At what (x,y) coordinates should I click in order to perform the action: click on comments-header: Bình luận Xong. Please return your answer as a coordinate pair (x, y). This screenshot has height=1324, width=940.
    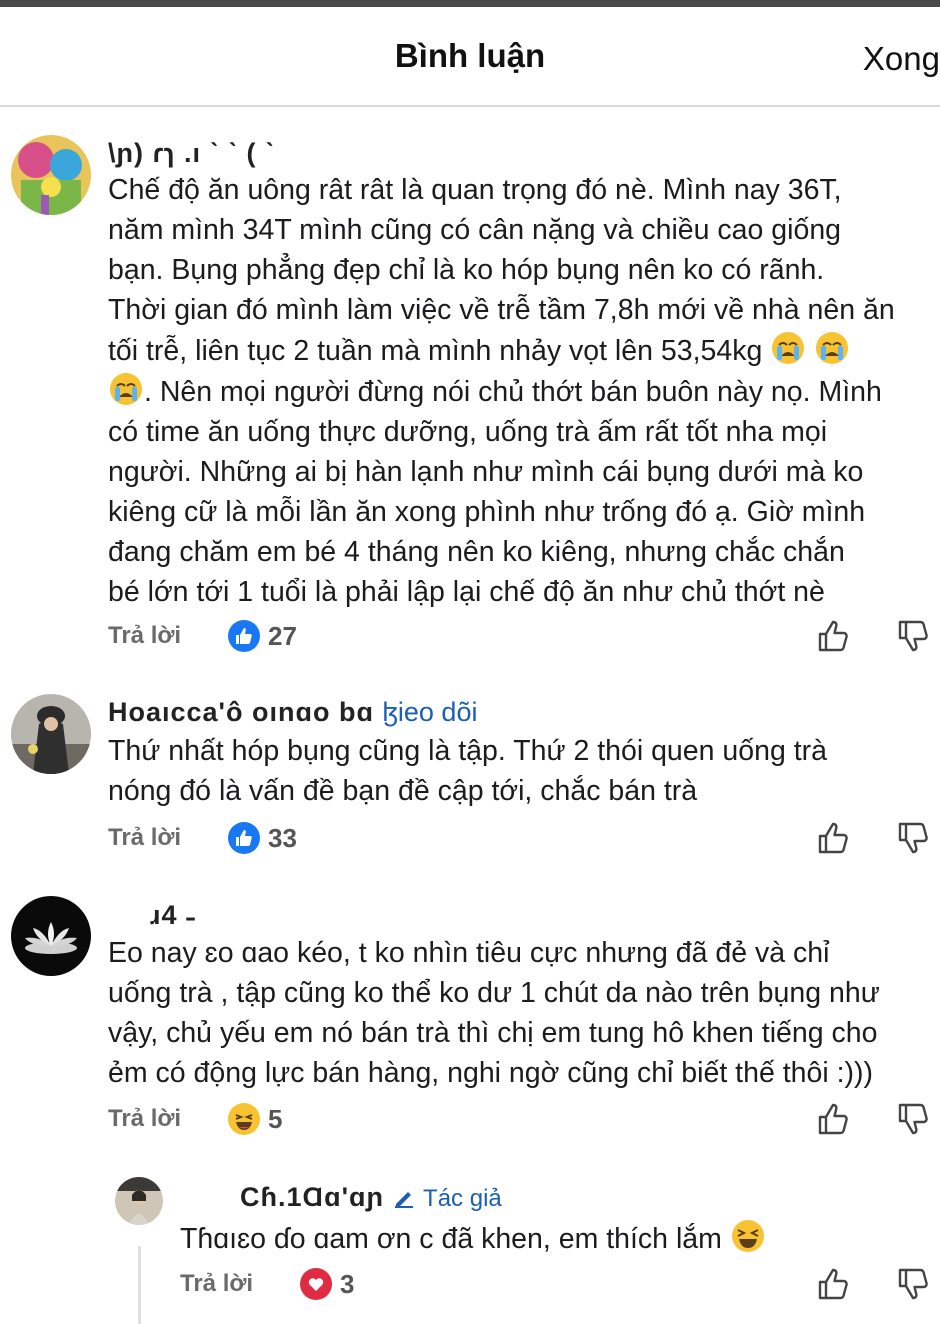
    Looking at the image, I should click on (470, 57).